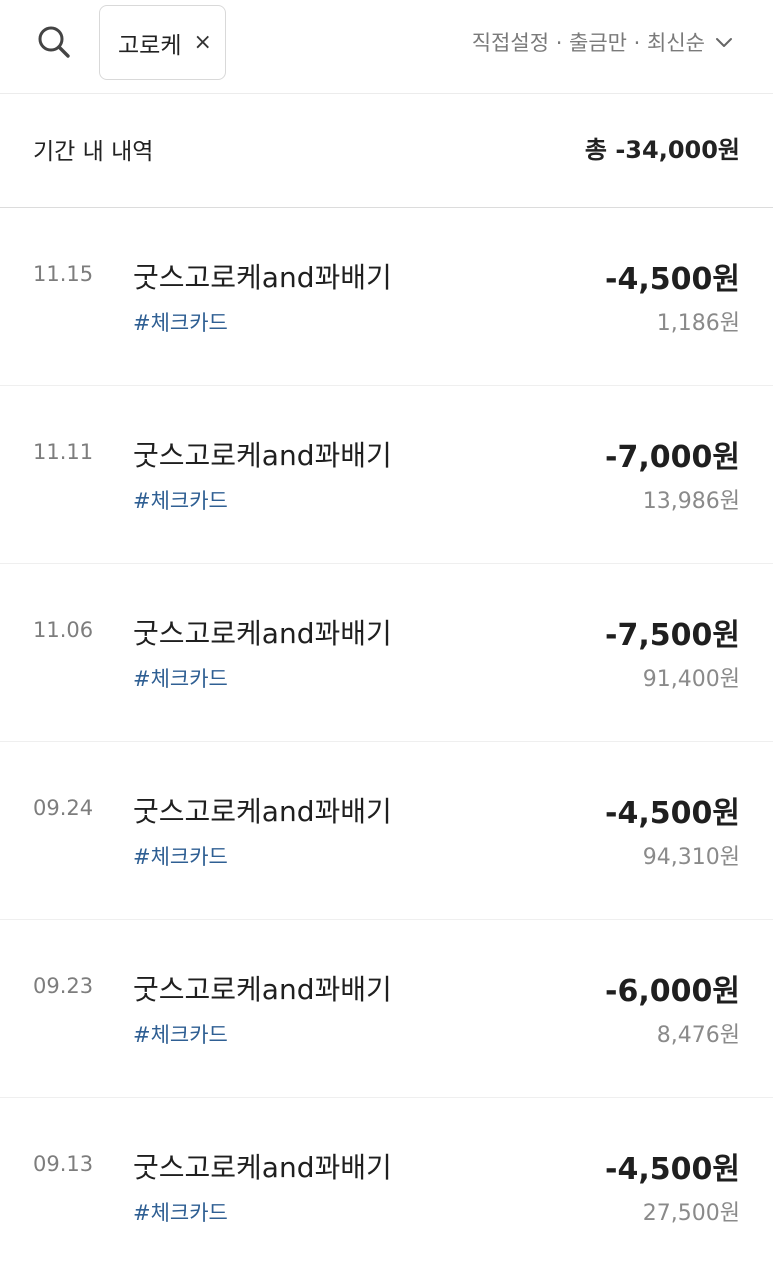 This screenshot has height=1276, width=773. What do you see at coordinates (691, 1213) in the screenshot?
I see `transaction-balance: 27,500원` at bounding box center [691, 1213].